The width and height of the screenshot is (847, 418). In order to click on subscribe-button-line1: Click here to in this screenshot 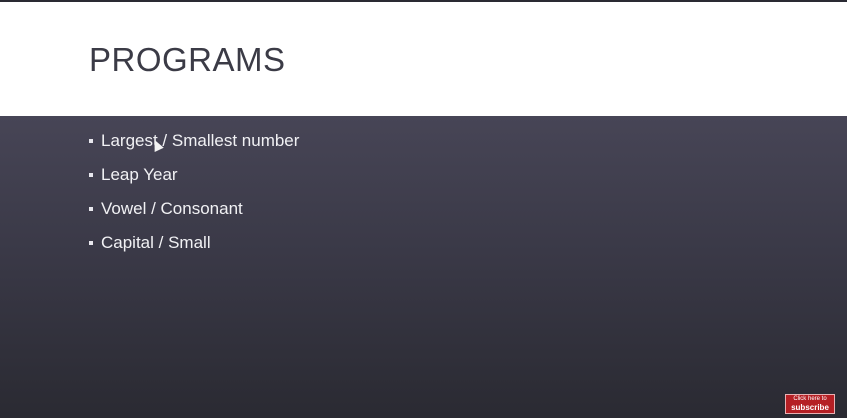, I will do `click(810, 399)`.